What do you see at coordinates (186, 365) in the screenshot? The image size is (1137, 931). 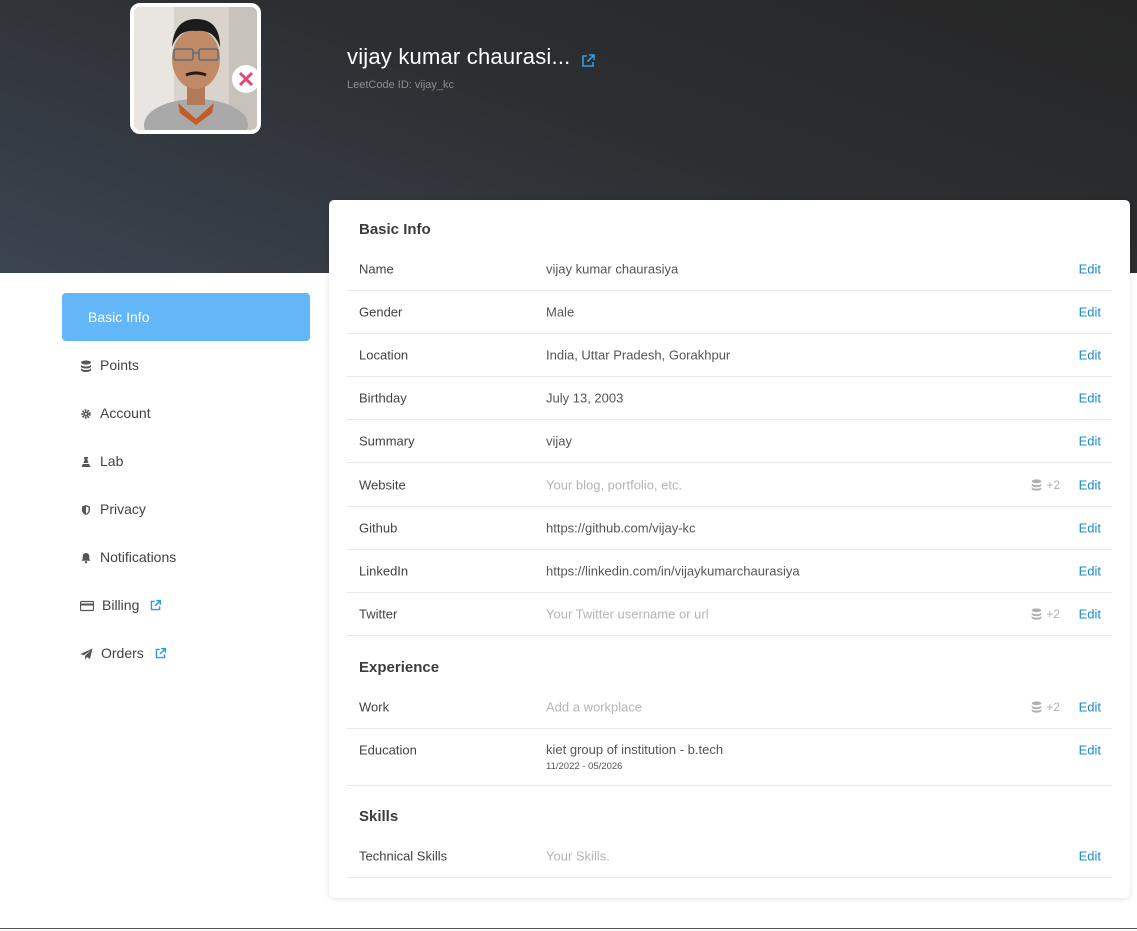 I see `sidebar-item-points: Points` at bounding box center [186, 365].